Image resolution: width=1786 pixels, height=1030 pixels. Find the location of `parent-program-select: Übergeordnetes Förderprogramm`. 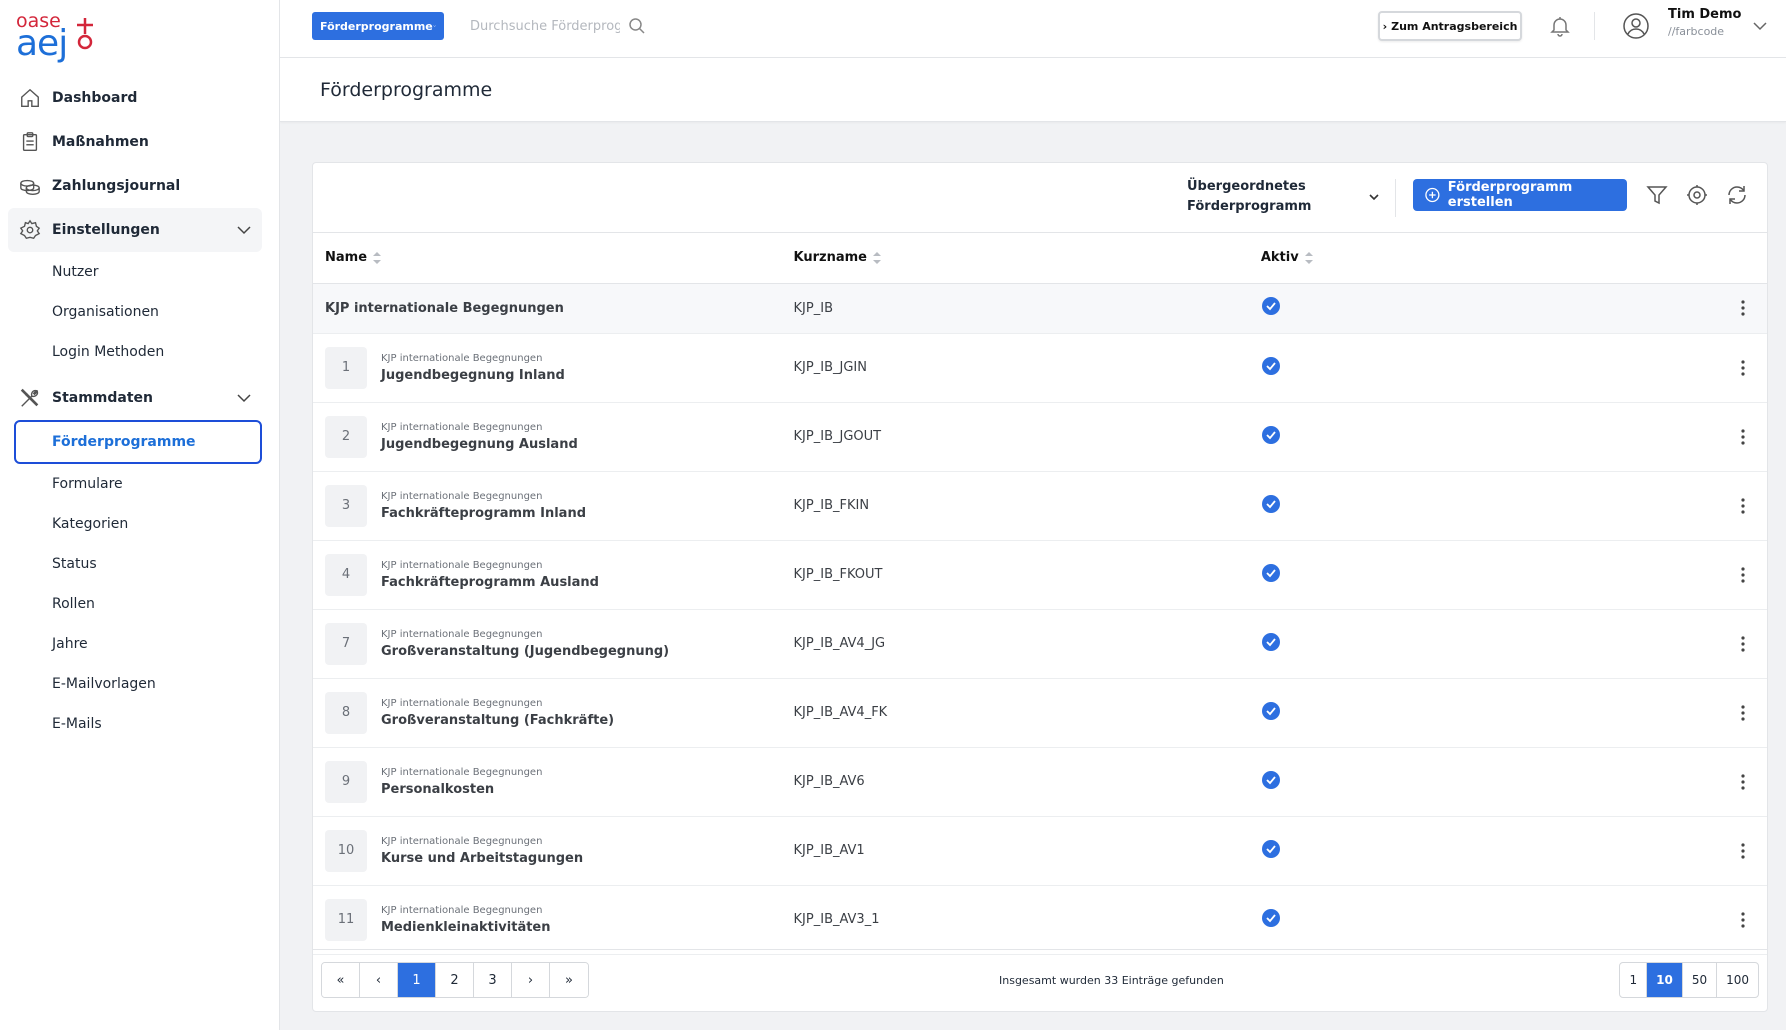

parent-program-select: Übergeordnetes Förderprogramm is located at coordinates (1284, 197).